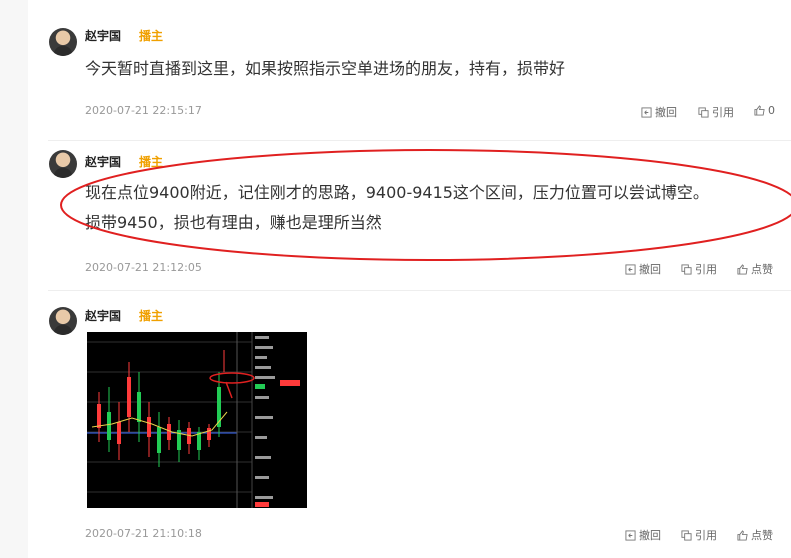 This screenshot has width=791, height=558. Describe the element at coordinates (762, 535) in the screenshot. I see `like-label: 点赞` at that location.